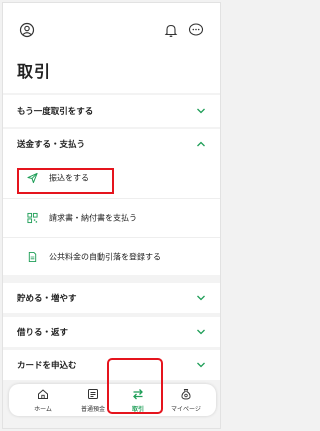 The width and height of the screenshot is (320, 431). I want to click on section-send-label: 送金する・支払う, so click(51, 145).